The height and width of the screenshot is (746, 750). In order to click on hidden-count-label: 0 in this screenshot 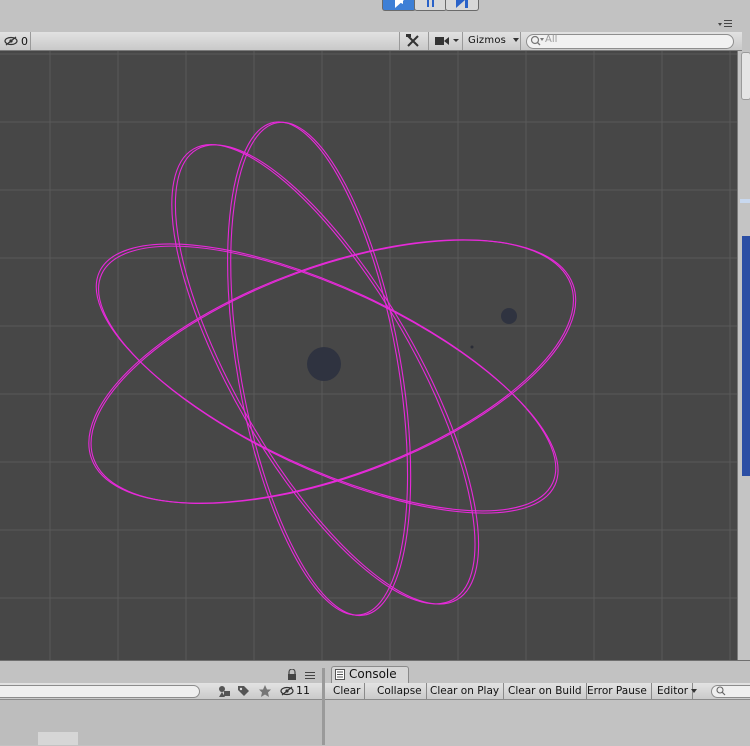, I will do `click(24, 41)`.